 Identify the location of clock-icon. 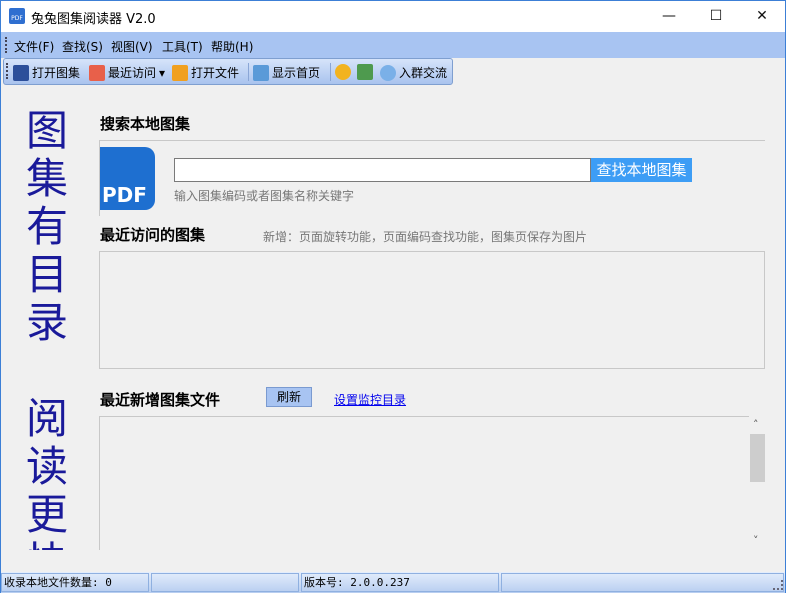
(97, 72).